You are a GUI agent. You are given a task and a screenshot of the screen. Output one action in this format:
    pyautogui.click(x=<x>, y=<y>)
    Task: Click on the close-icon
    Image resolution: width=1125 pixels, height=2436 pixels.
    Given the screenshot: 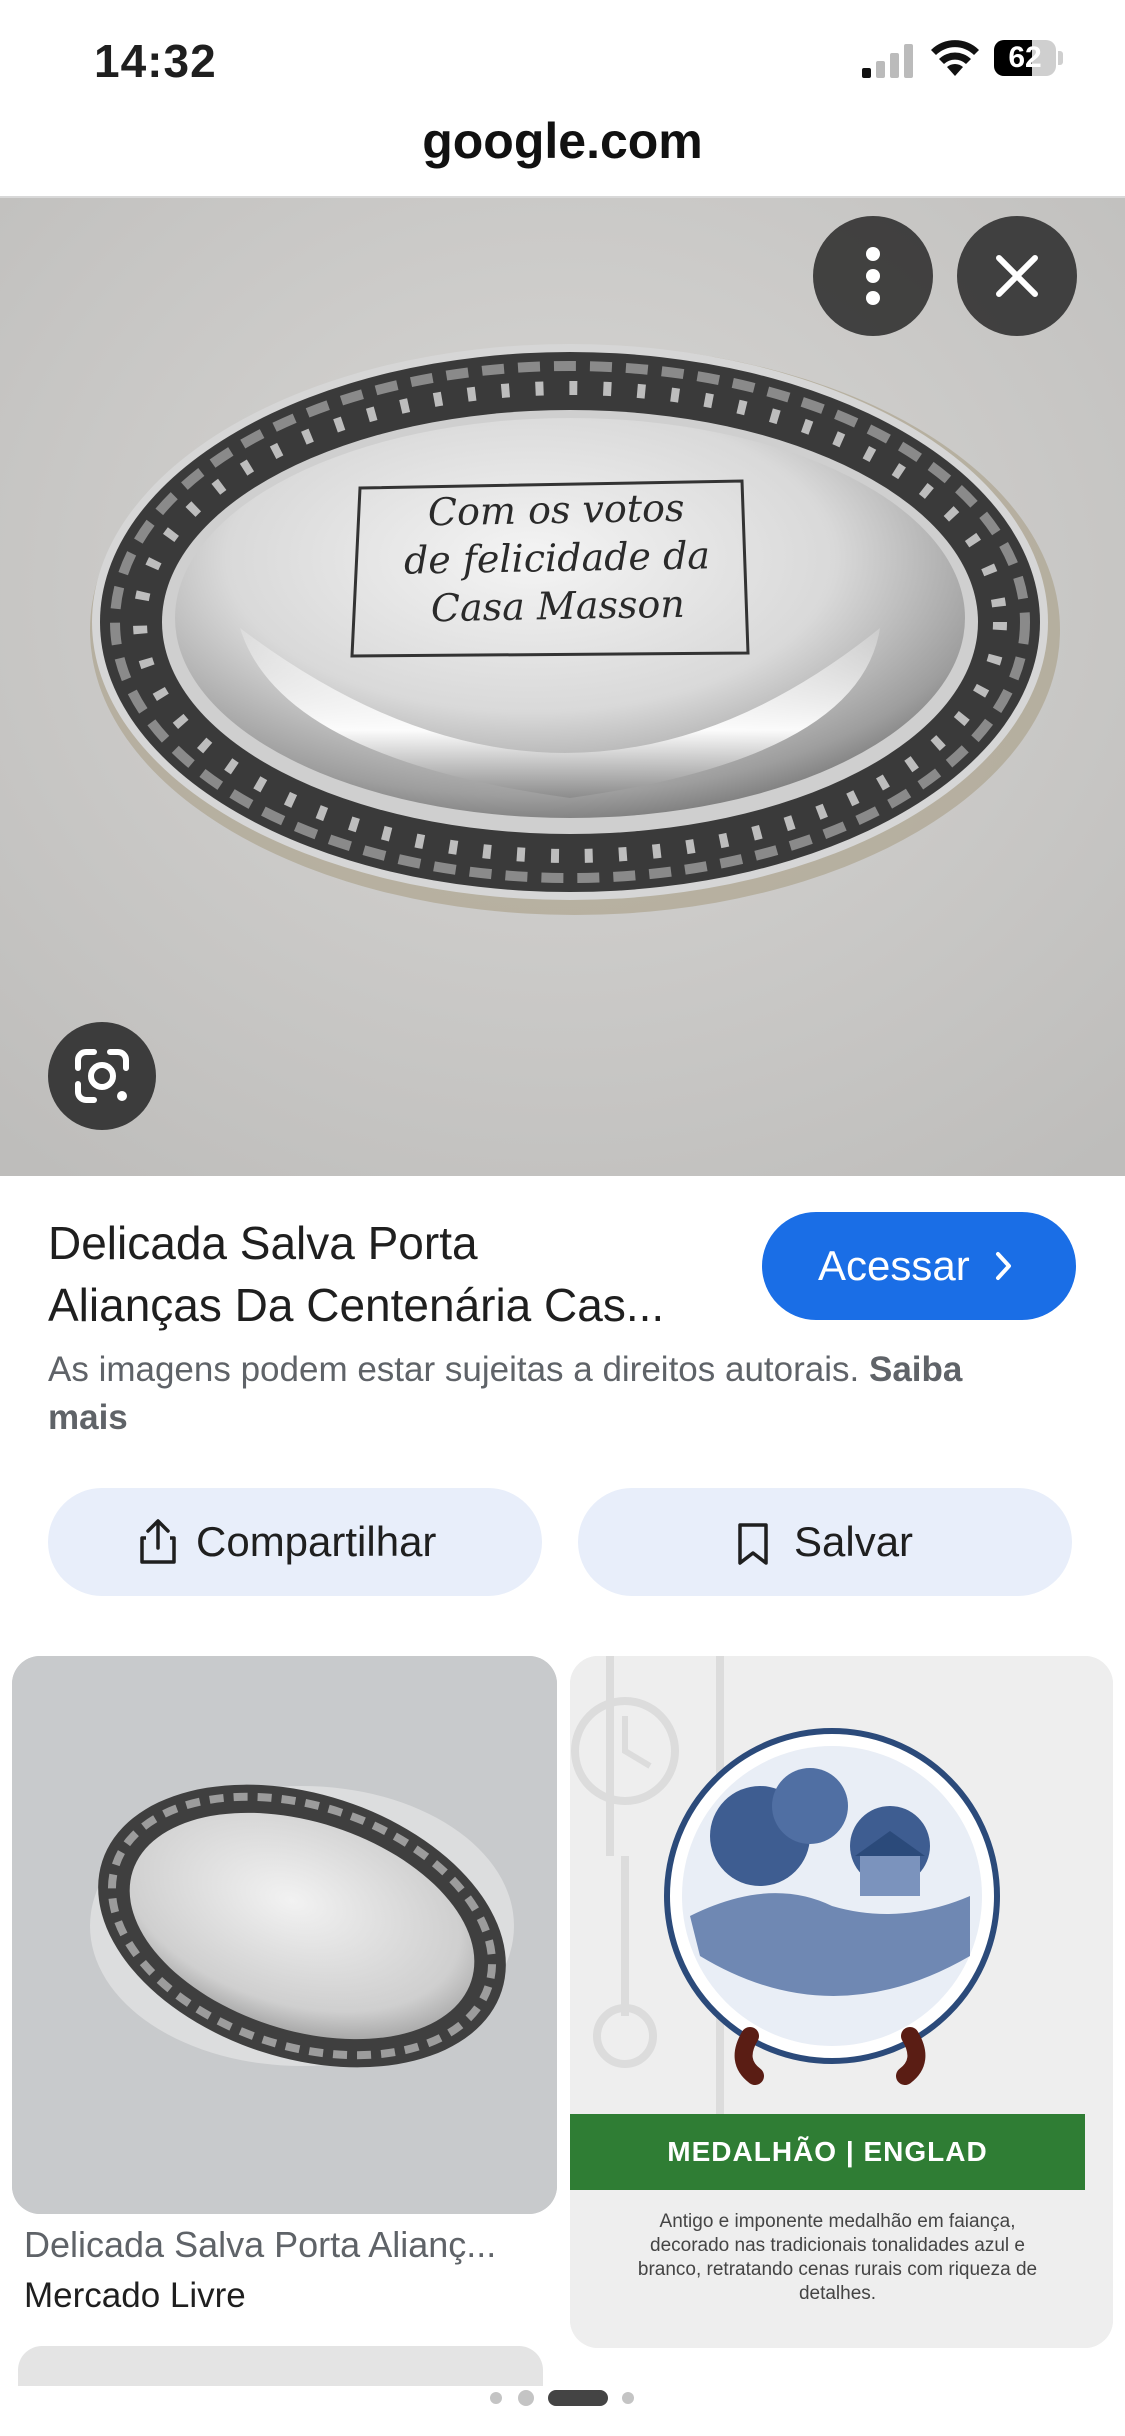 What is the action you would take?
    pyautogui.click(x=1017, y=276)
    